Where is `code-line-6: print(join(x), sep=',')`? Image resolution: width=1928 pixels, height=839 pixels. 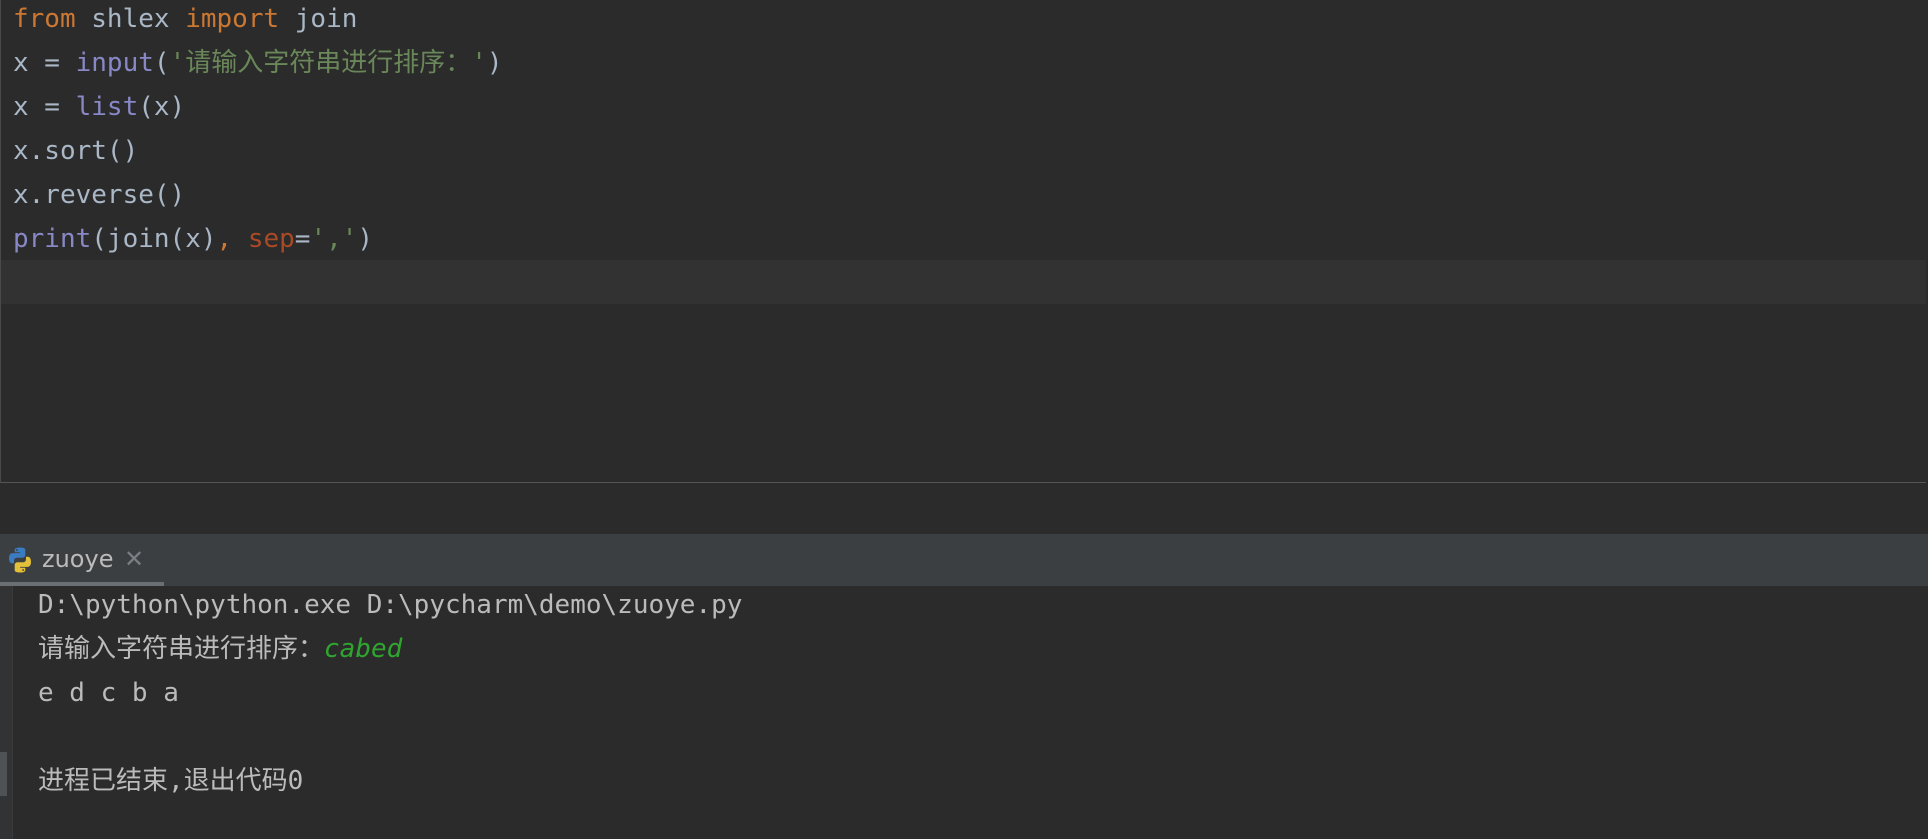
code-line-6: print(join(x), sep=',') is located at coordinates (193, 242).